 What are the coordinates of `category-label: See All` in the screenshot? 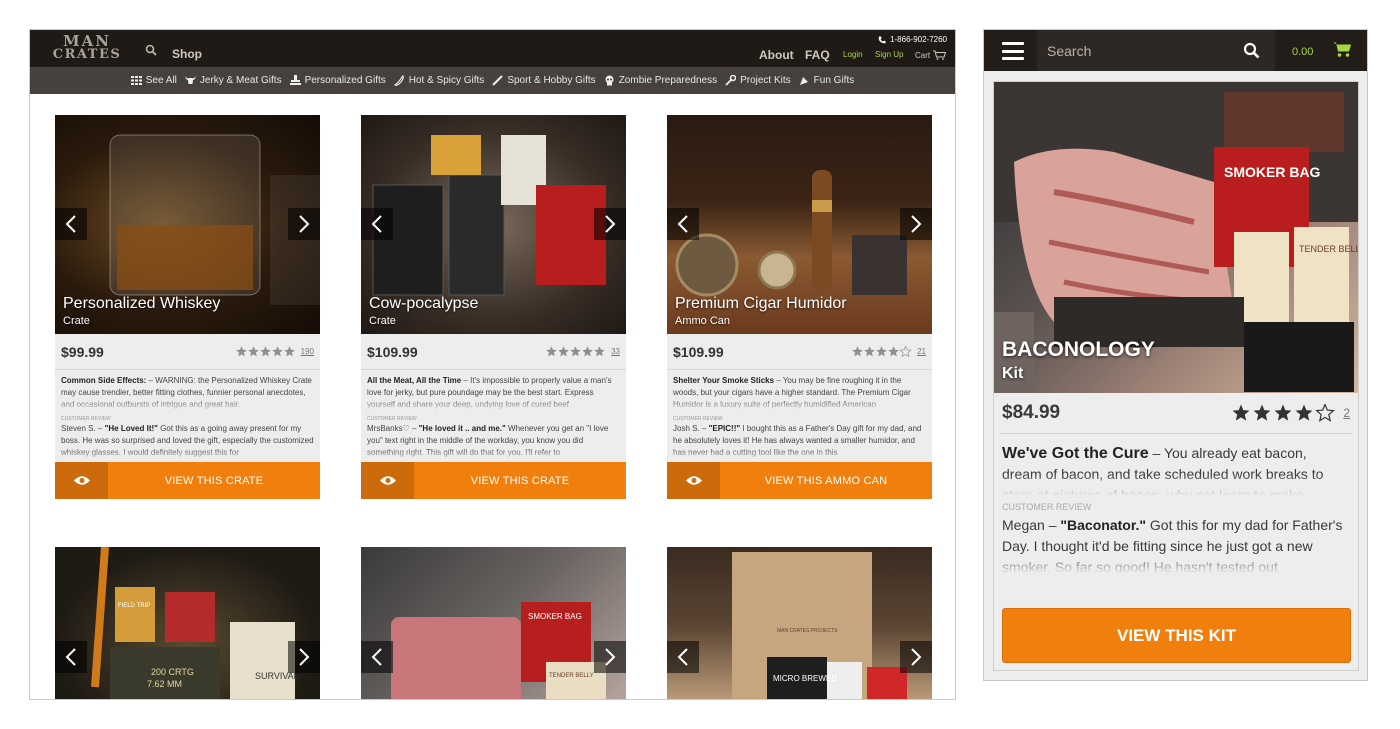 It's located at (161, 80).